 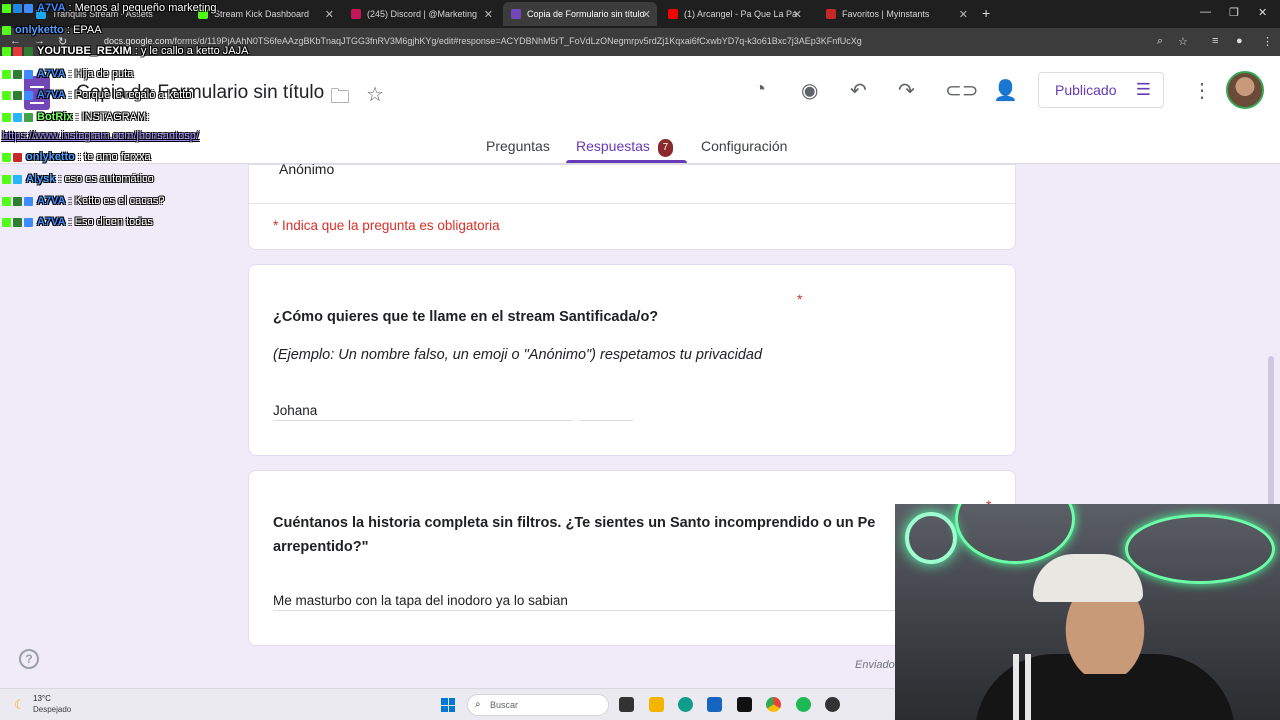 What do you see at coordinates (858, 90) in the screenshot?
I see `undo-icon: ↶` at bounding box center [858, 90].